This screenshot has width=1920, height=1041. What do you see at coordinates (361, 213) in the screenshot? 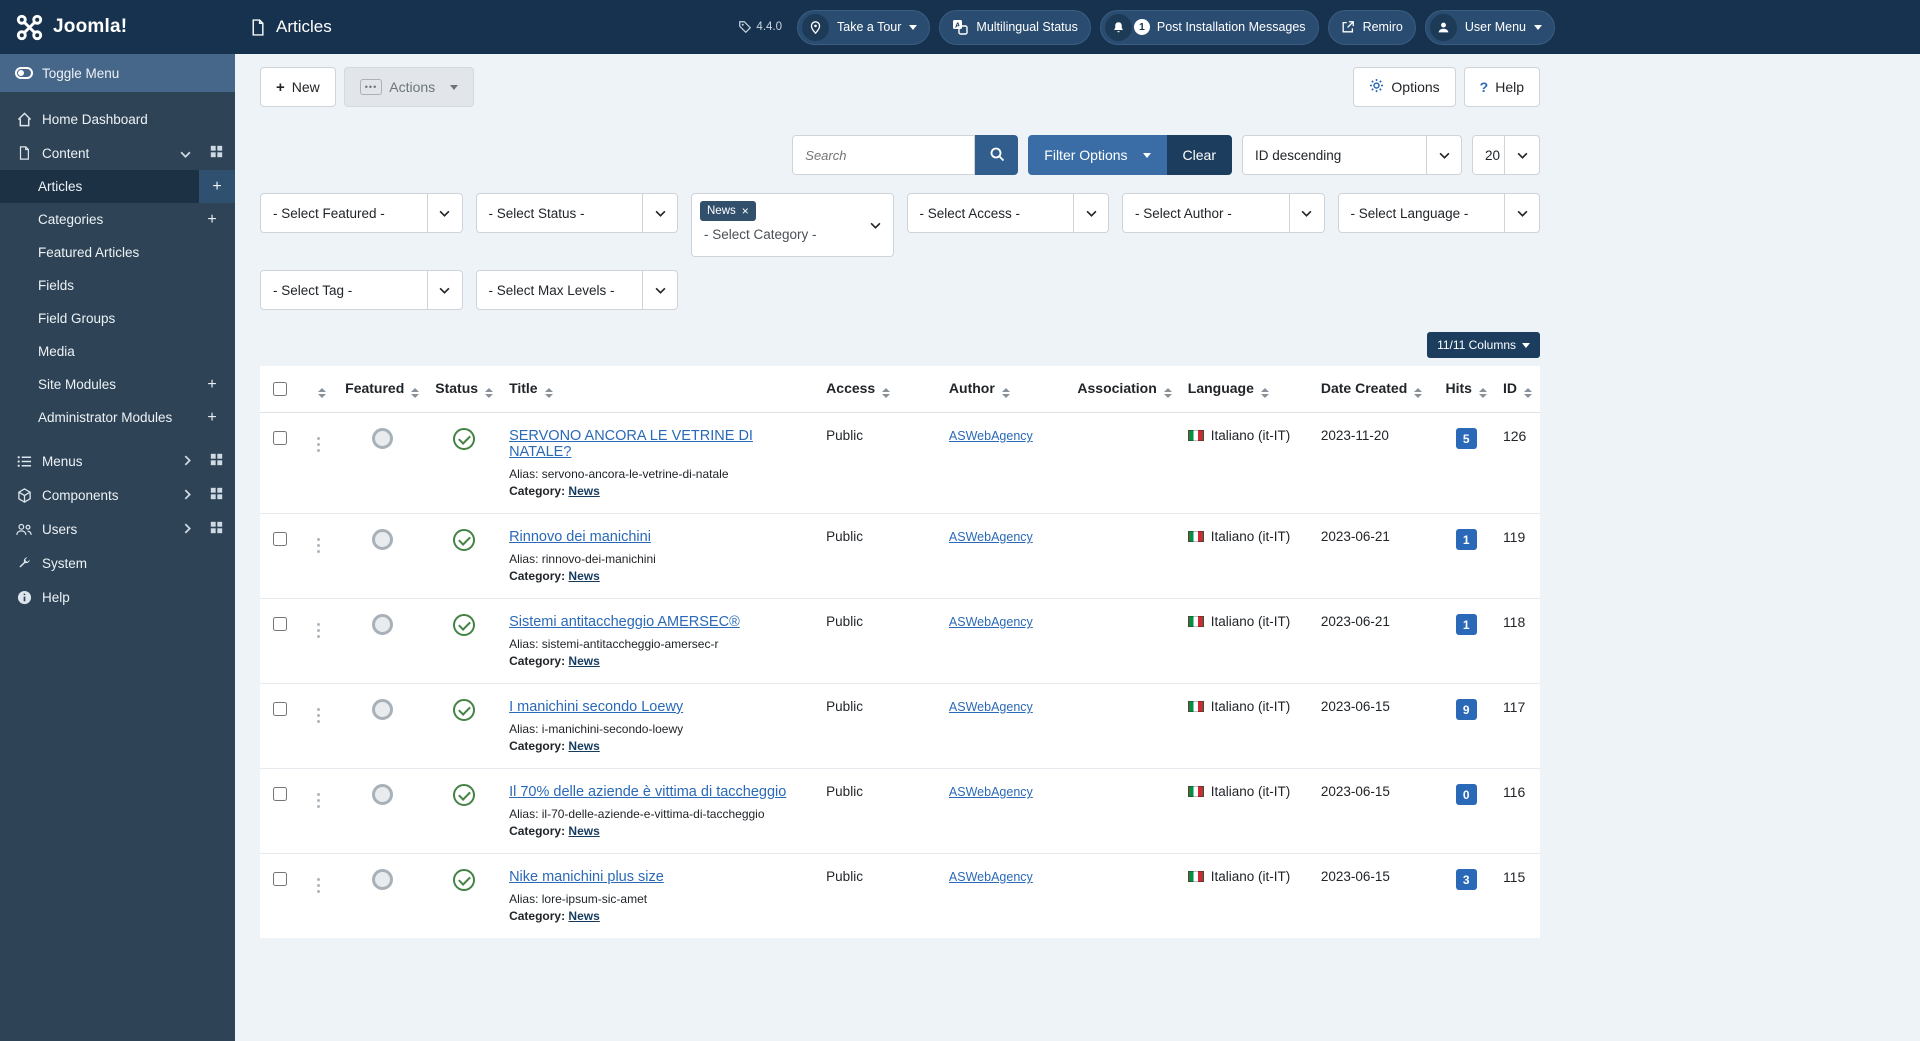
I see `select-featured: - Select Featured -` at bounding box center [361, 213].